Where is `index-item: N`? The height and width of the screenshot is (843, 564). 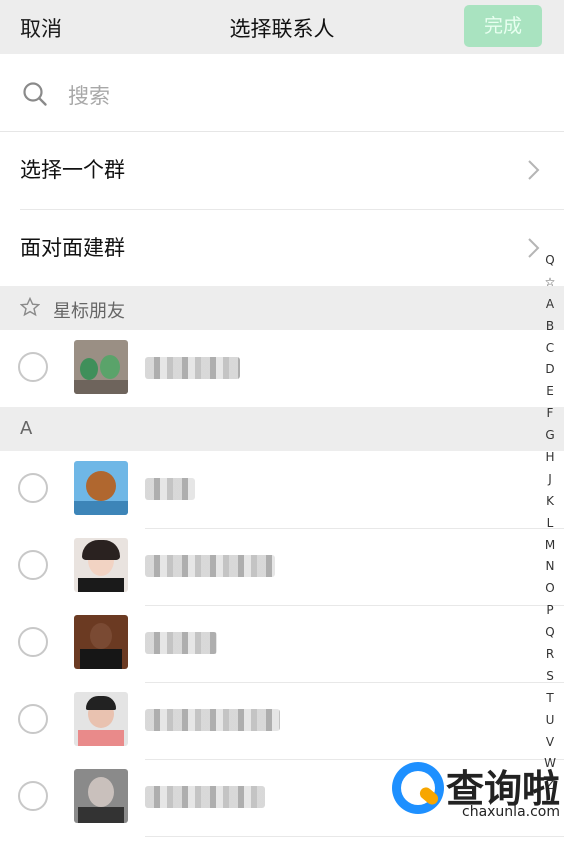
index-item: N is located at coordinates (550, 567).